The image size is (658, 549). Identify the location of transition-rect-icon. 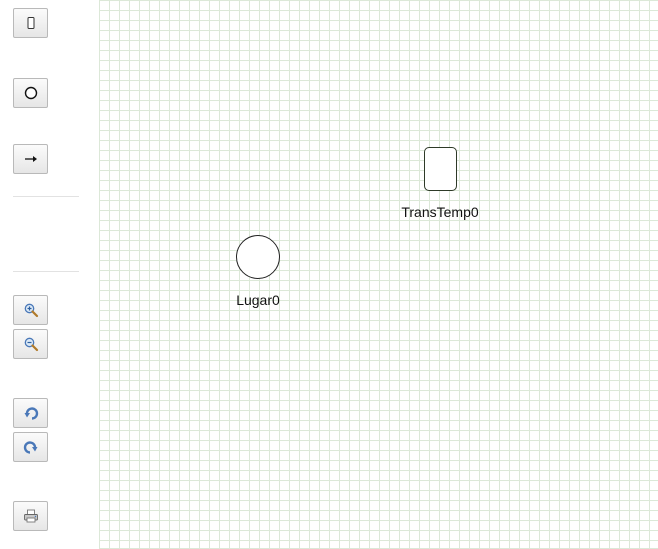
(31, 23).